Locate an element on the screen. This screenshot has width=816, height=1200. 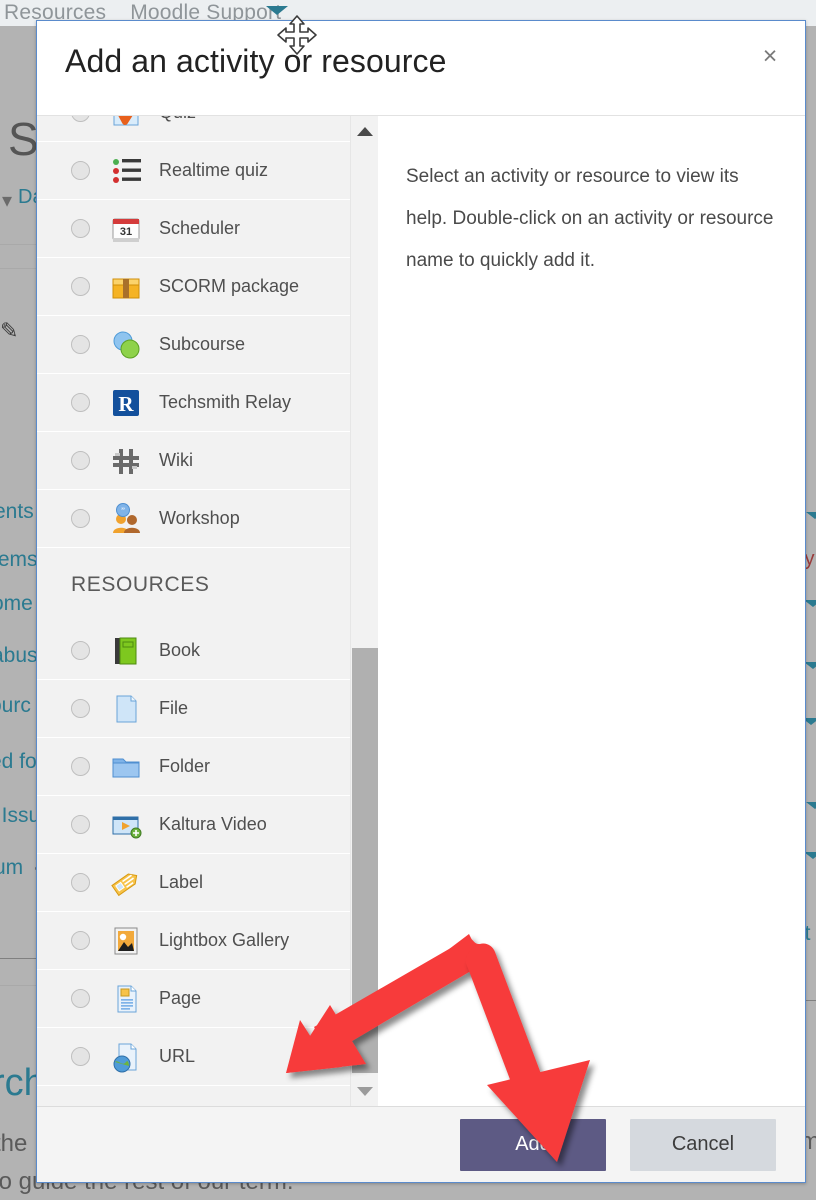
background-breadcrumb-sep: ▾ is located at coordinates (7, 201).